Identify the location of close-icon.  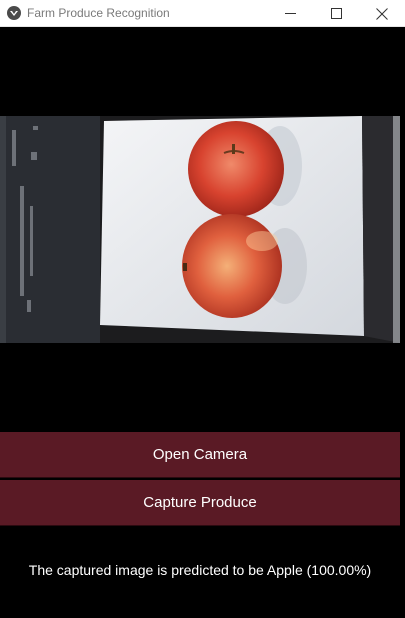
(382, 13).